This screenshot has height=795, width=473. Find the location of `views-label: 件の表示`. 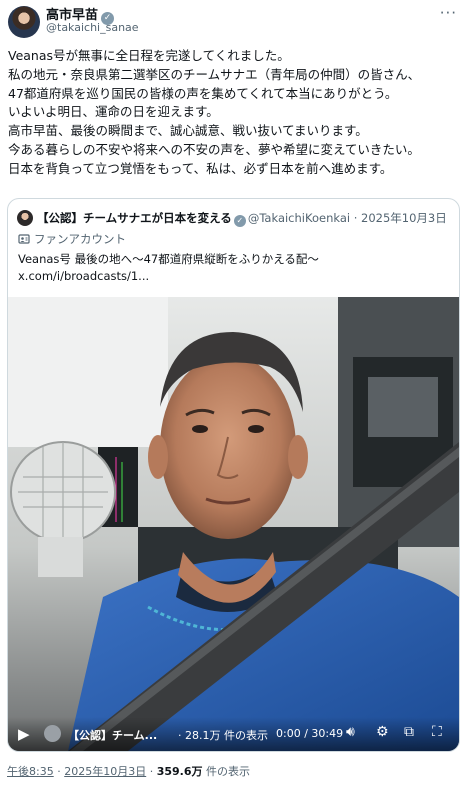

views-label: 件の表示 is located at coordinates (226, 771).